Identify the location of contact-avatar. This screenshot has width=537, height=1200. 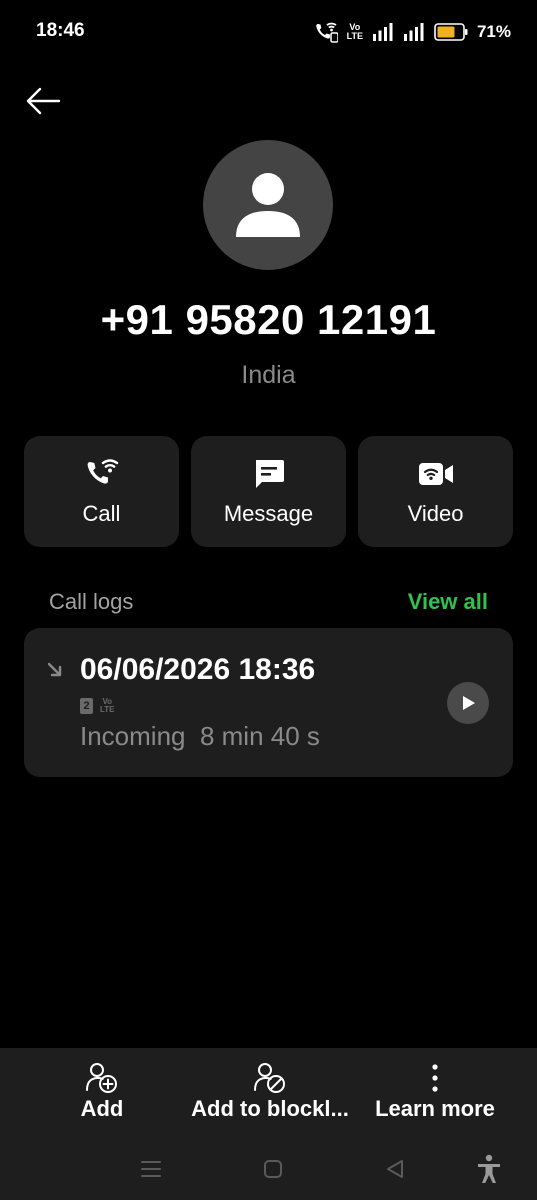
(268, 205).